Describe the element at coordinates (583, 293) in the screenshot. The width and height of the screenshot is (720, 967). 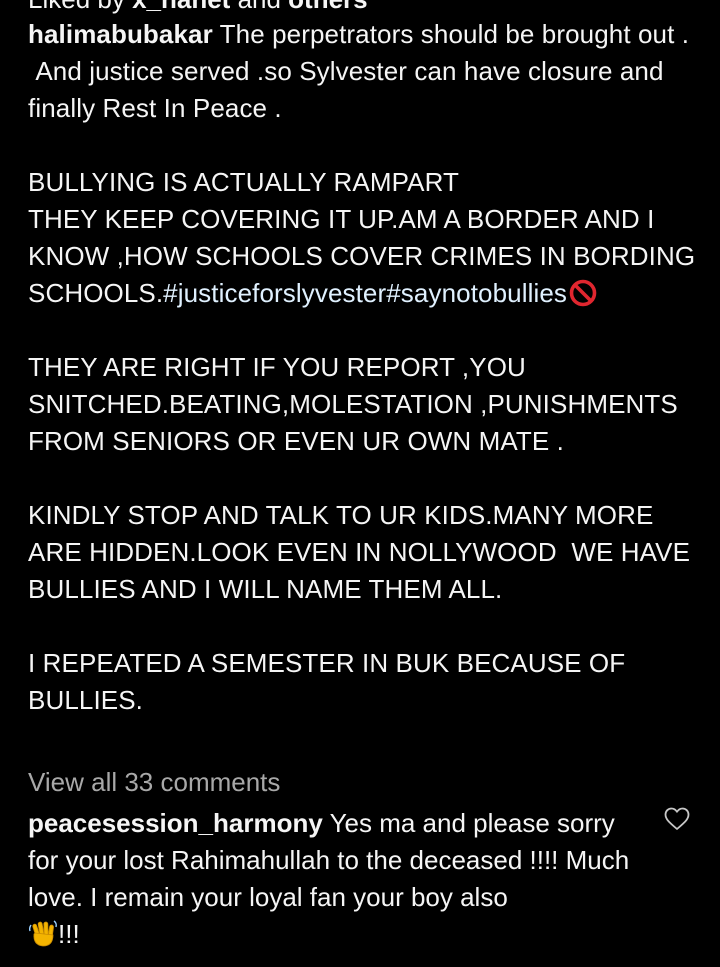
I see `no-entry-icon` at that location.